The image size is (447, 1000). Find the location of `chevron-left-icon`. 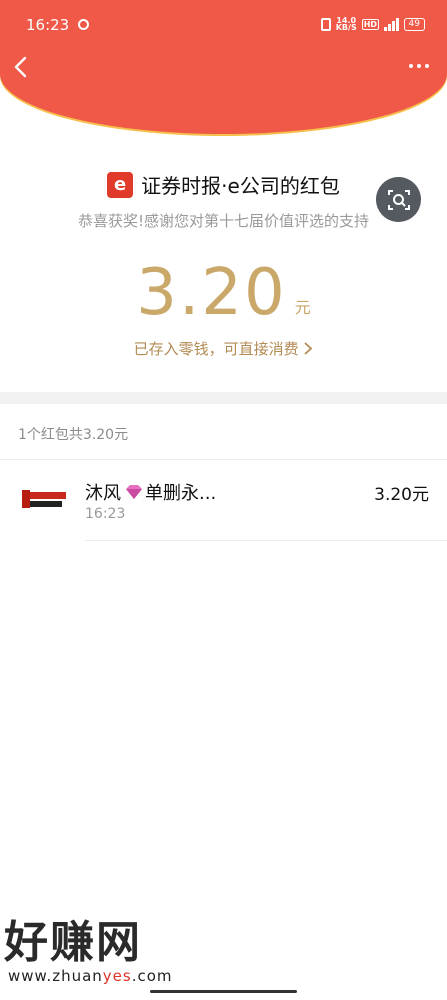

chevron-left-icon is located at coordinates (22, 67).